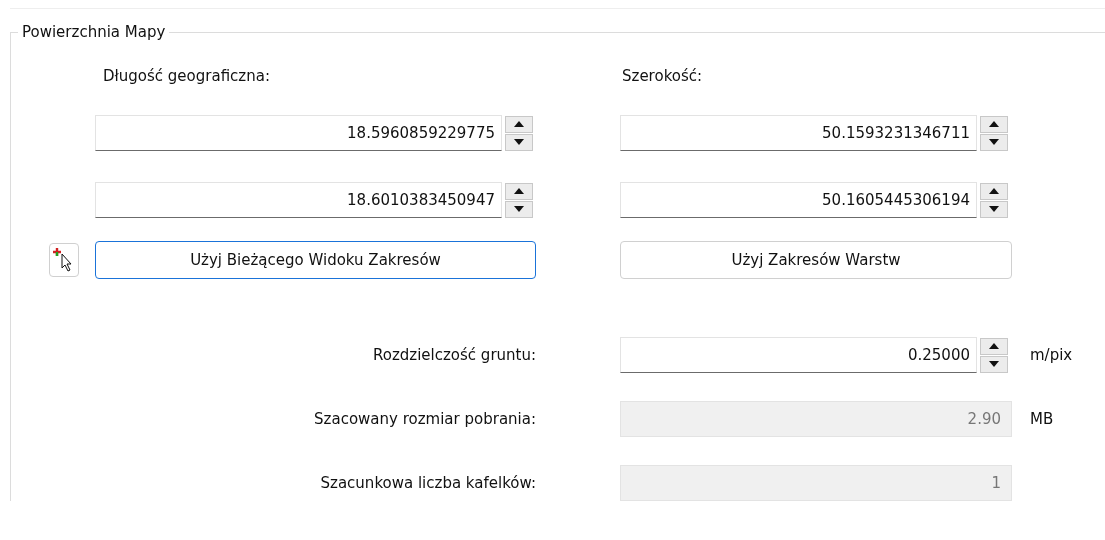 The width and height of the screenshot is (1105, 540). I want to click on number-field: 50.1593231346711, so click(798, 133).